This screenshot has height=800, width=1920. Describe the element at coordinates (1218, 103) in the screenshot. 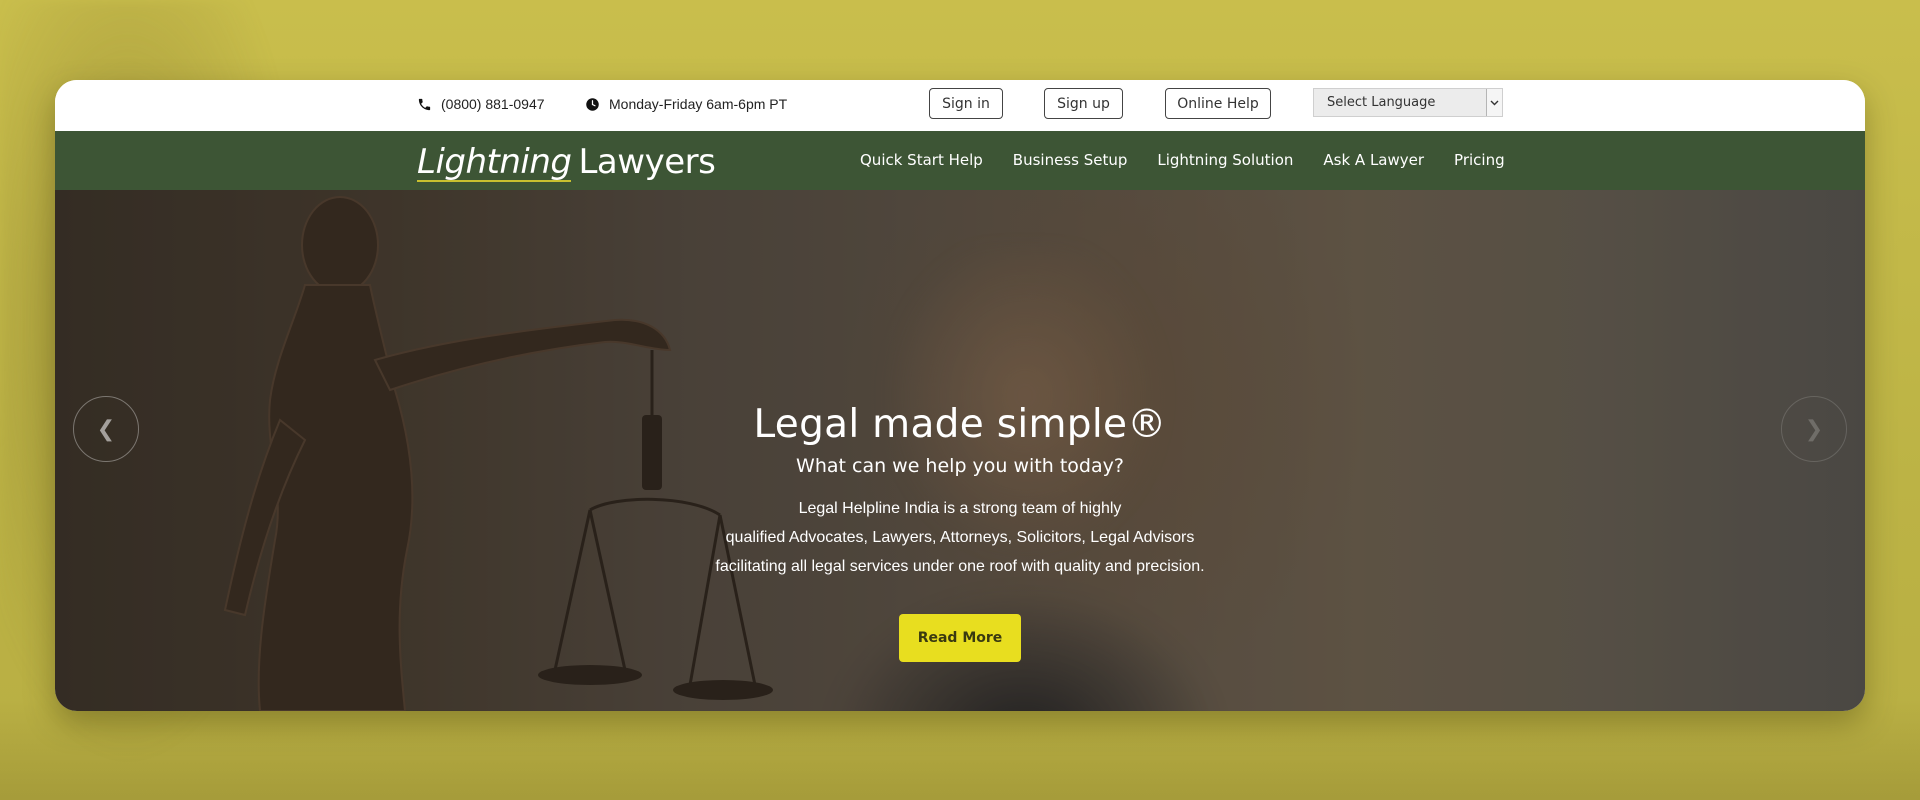

I see `online-help-button: Online Help` at that location.